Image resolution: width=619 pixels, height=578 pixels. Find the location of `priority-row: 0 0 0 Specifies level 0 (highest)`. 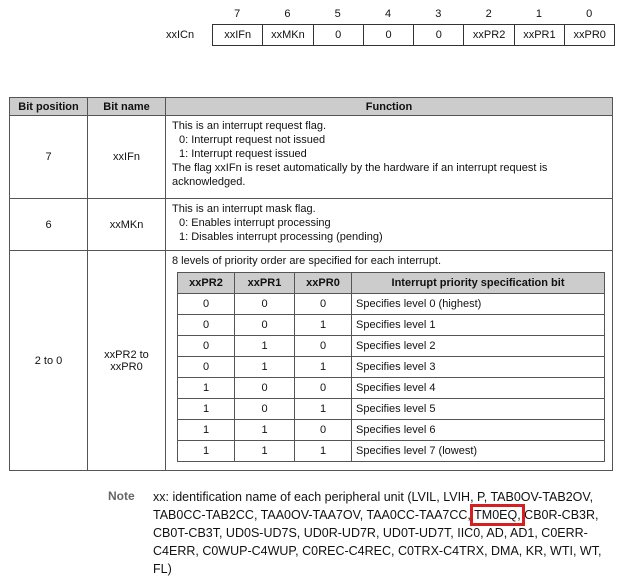

priority-row: 0 0 0 Specifies level 0 (highest) is located at coordinates (391, 304).